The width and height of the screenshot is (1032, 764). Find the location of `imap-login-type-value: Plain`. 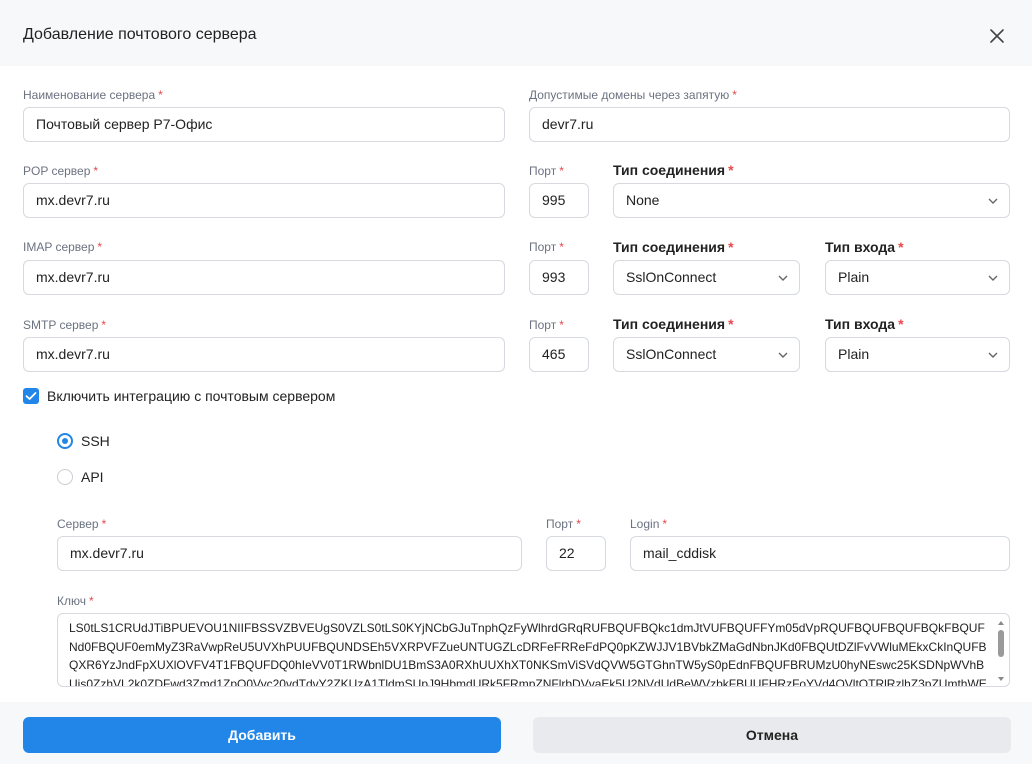

imap-login-type-value: Plain is located at coordinates (854, 277).